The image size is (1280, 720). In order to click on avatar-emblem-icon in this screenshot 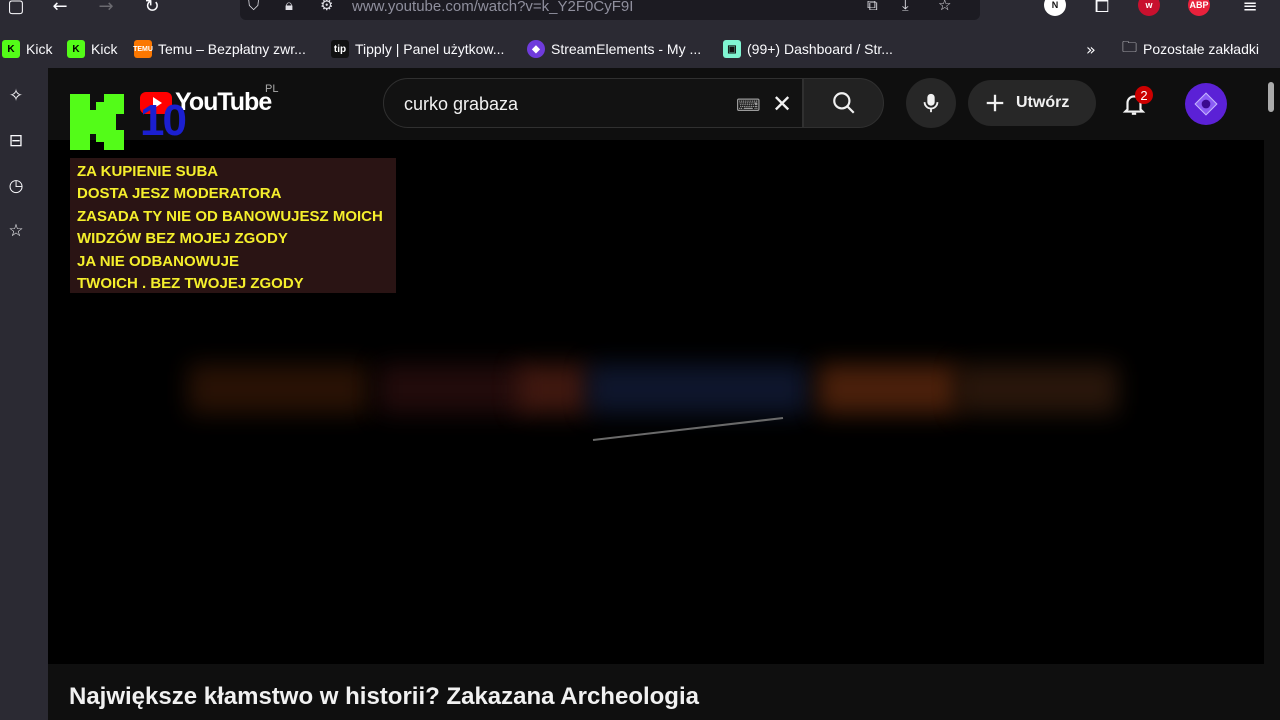, I will do `click(1206, 104)`.